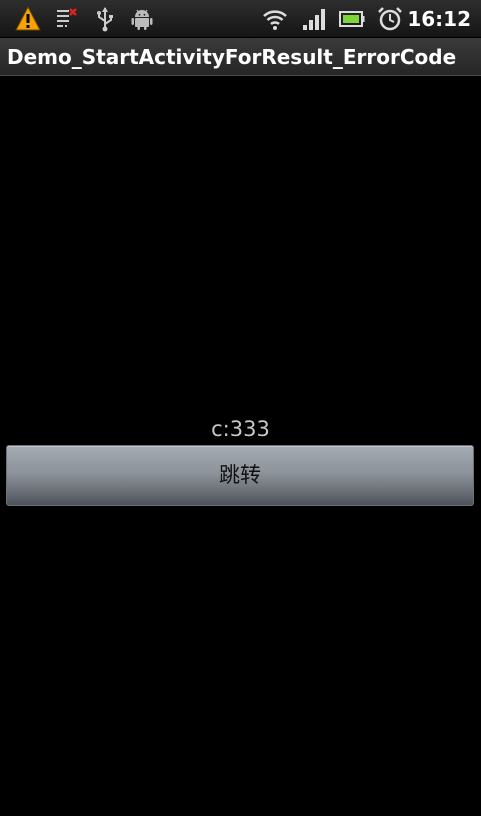 Image resolution: width=481 pixels, height=816 pixels. Describe the element at coordinates (314, 19) in the screenshot. I see `signal-icon` at that location.